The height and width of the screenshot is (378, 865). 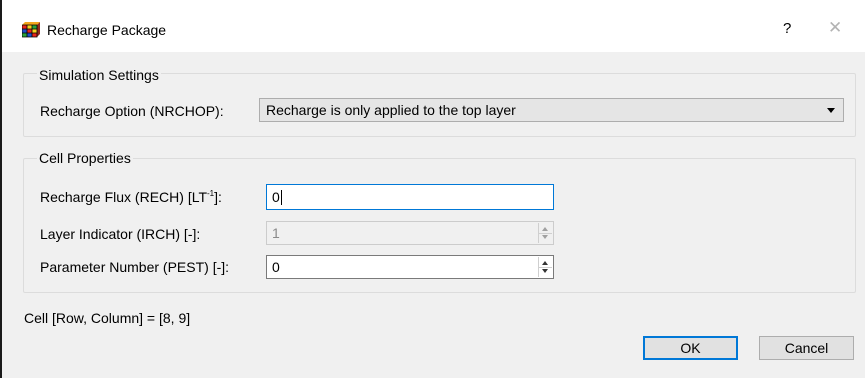 I want to click on layer-indicator-label: Layer Indicator (IRCH) [-]:, so click(x=120, y=234).